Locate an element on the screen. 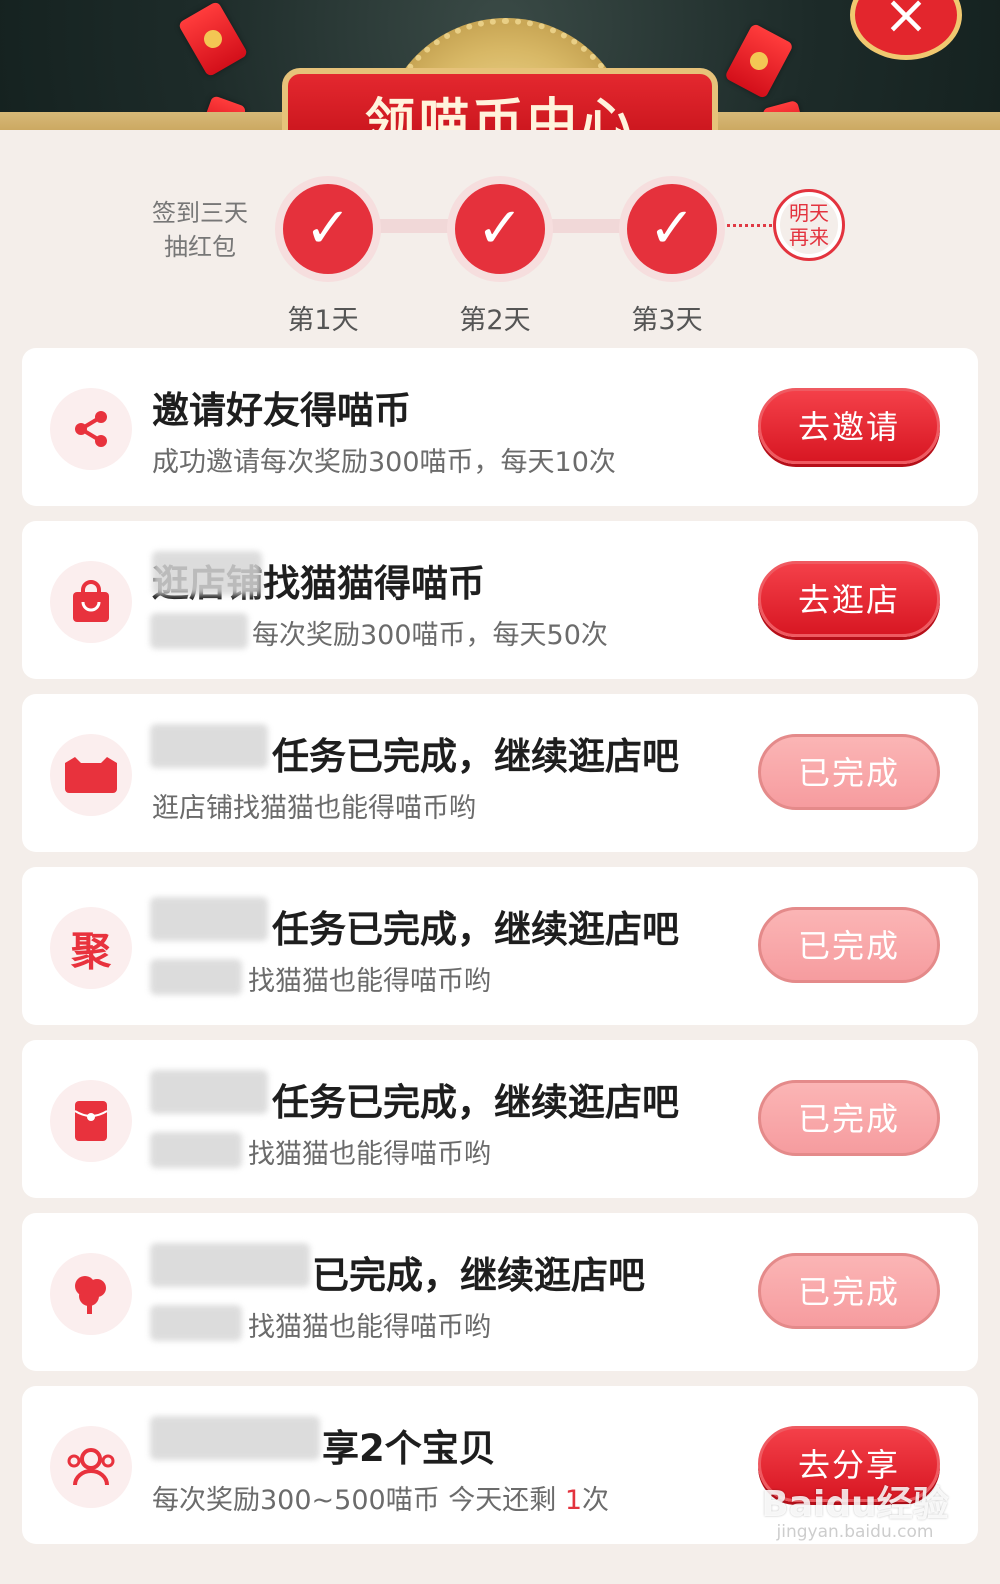 This screenshot has height=1584, width=1000. task-desc: 逛店铺找猫猫也能得喵币哟 is located at coordinates (314, 808).